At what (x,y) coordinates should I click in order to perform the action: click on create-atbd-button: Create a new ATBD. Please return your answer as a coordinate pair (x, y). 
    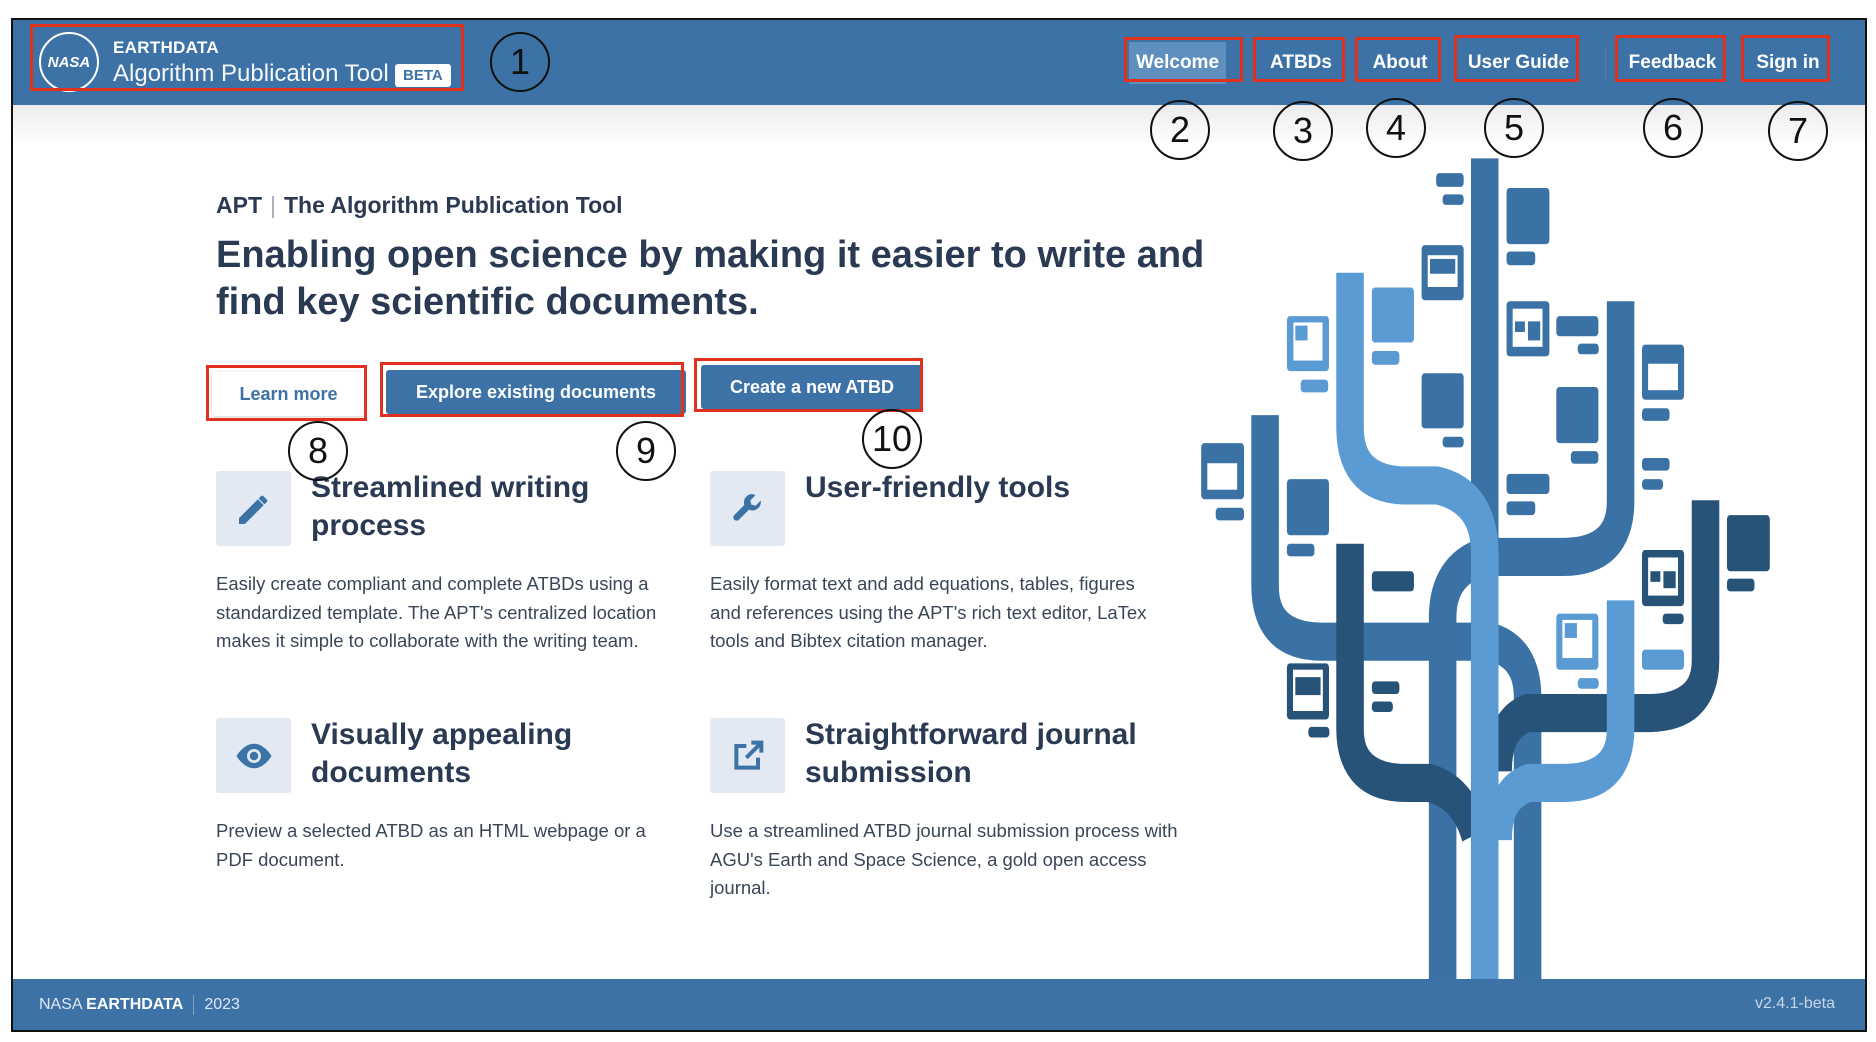
    Looking at the image, I should click on (812, 387).